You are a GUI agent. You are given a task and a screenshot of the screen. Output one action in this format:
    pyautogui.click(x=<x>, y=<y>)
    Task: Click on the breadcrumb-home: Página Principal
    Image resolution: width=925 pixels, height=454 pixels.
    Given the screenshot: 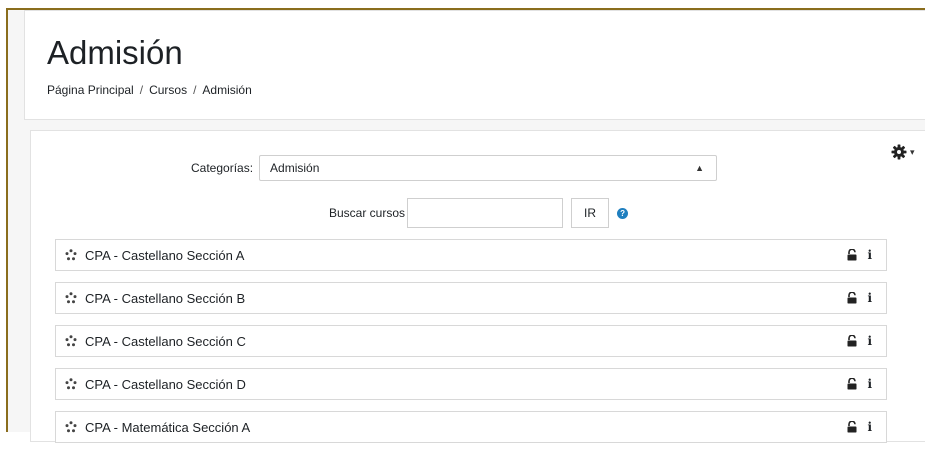 What is the action you would take?
    pyautogui.click(x=90, y=90)
    